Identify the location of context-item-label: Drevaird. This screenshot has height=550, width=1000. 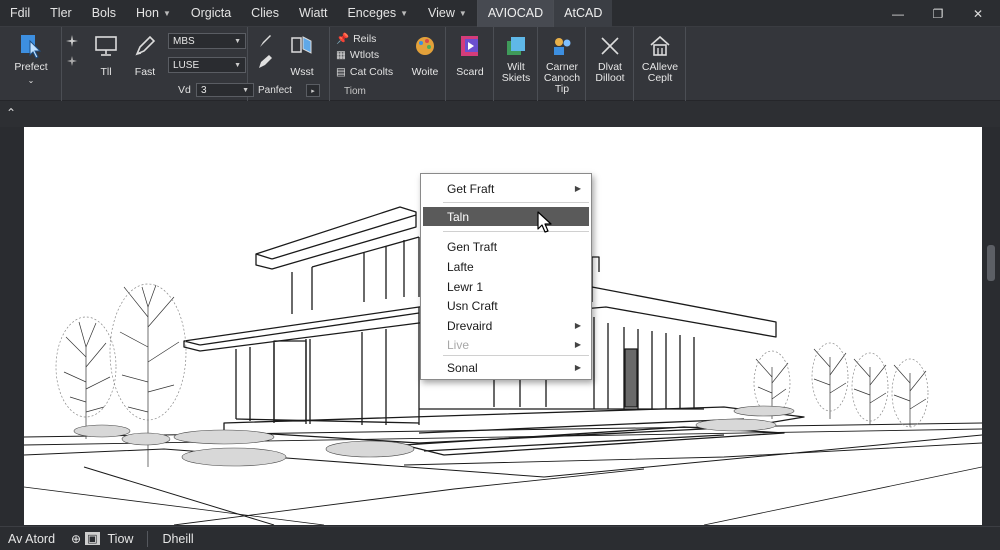
(470, 325).